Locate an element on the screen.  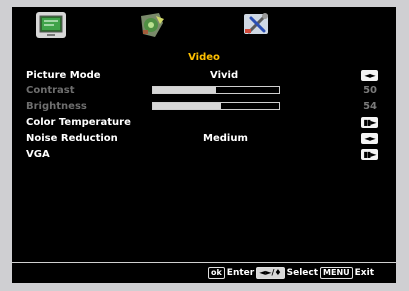
brightness-row: Brightness 54 is located at coordinates (202, 107).